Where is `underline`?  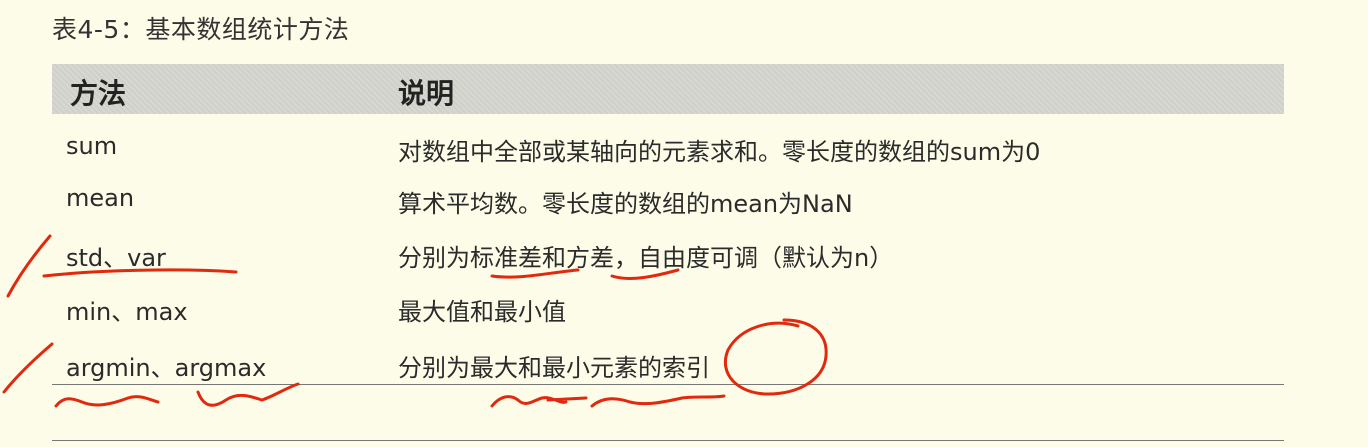 underline is located at coordinates (567, 399).